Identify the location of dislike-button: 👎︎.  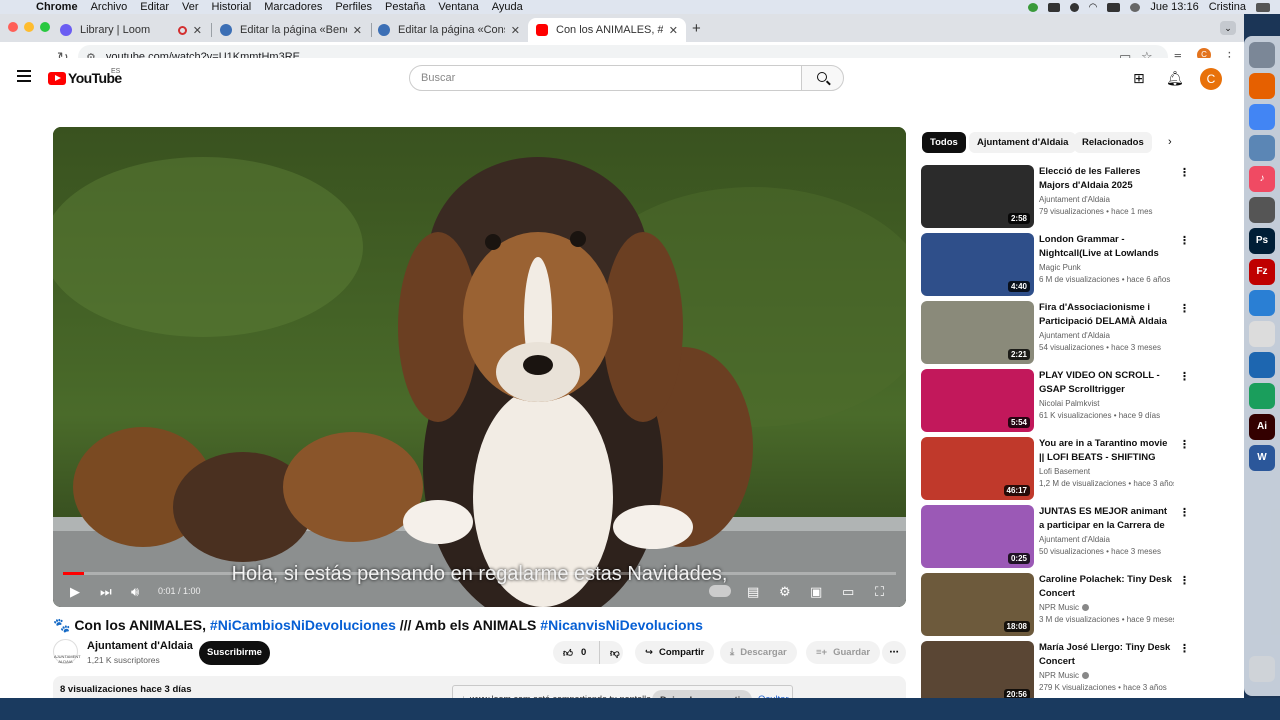
(611, 652).